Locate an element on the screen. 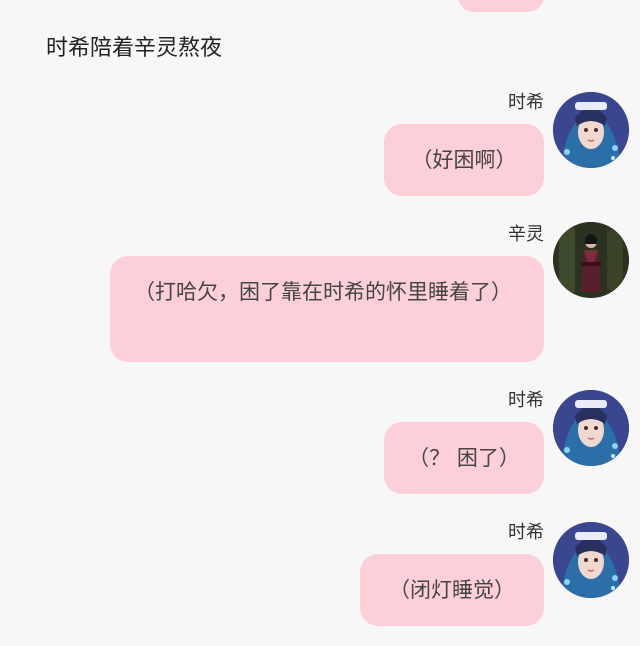  message-bubble: （闭灯睡觉） is located at coordinates (452, 590).